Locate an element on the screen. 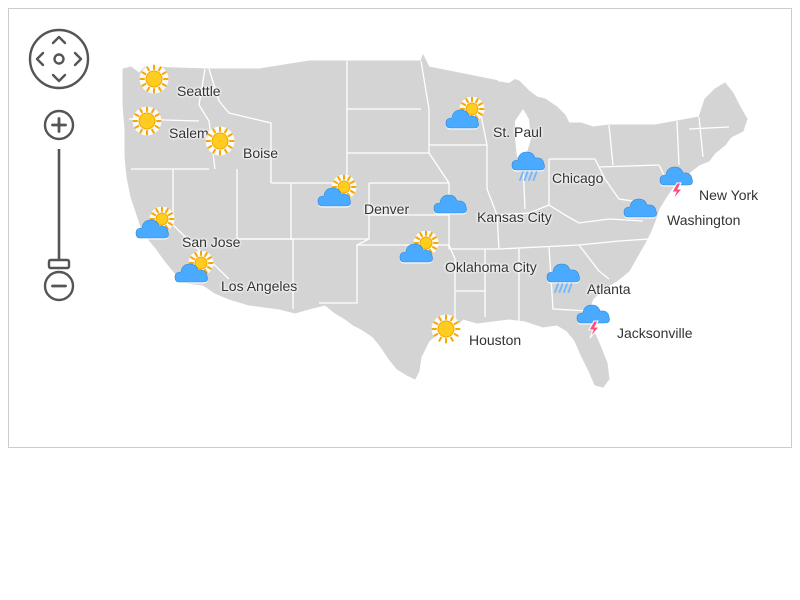 This screenshot has height=600, width=800. city-label-jacksonville: Jacksonville is located at coordinates (655, 333).